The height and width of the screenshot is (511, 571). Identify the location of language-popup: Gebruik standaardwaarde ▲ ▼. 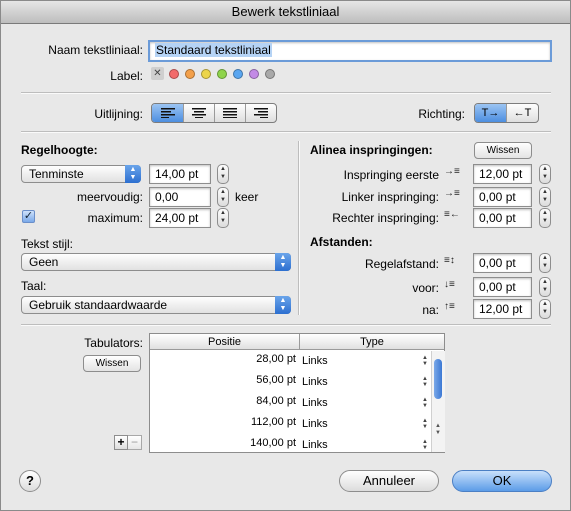
(156, 305).